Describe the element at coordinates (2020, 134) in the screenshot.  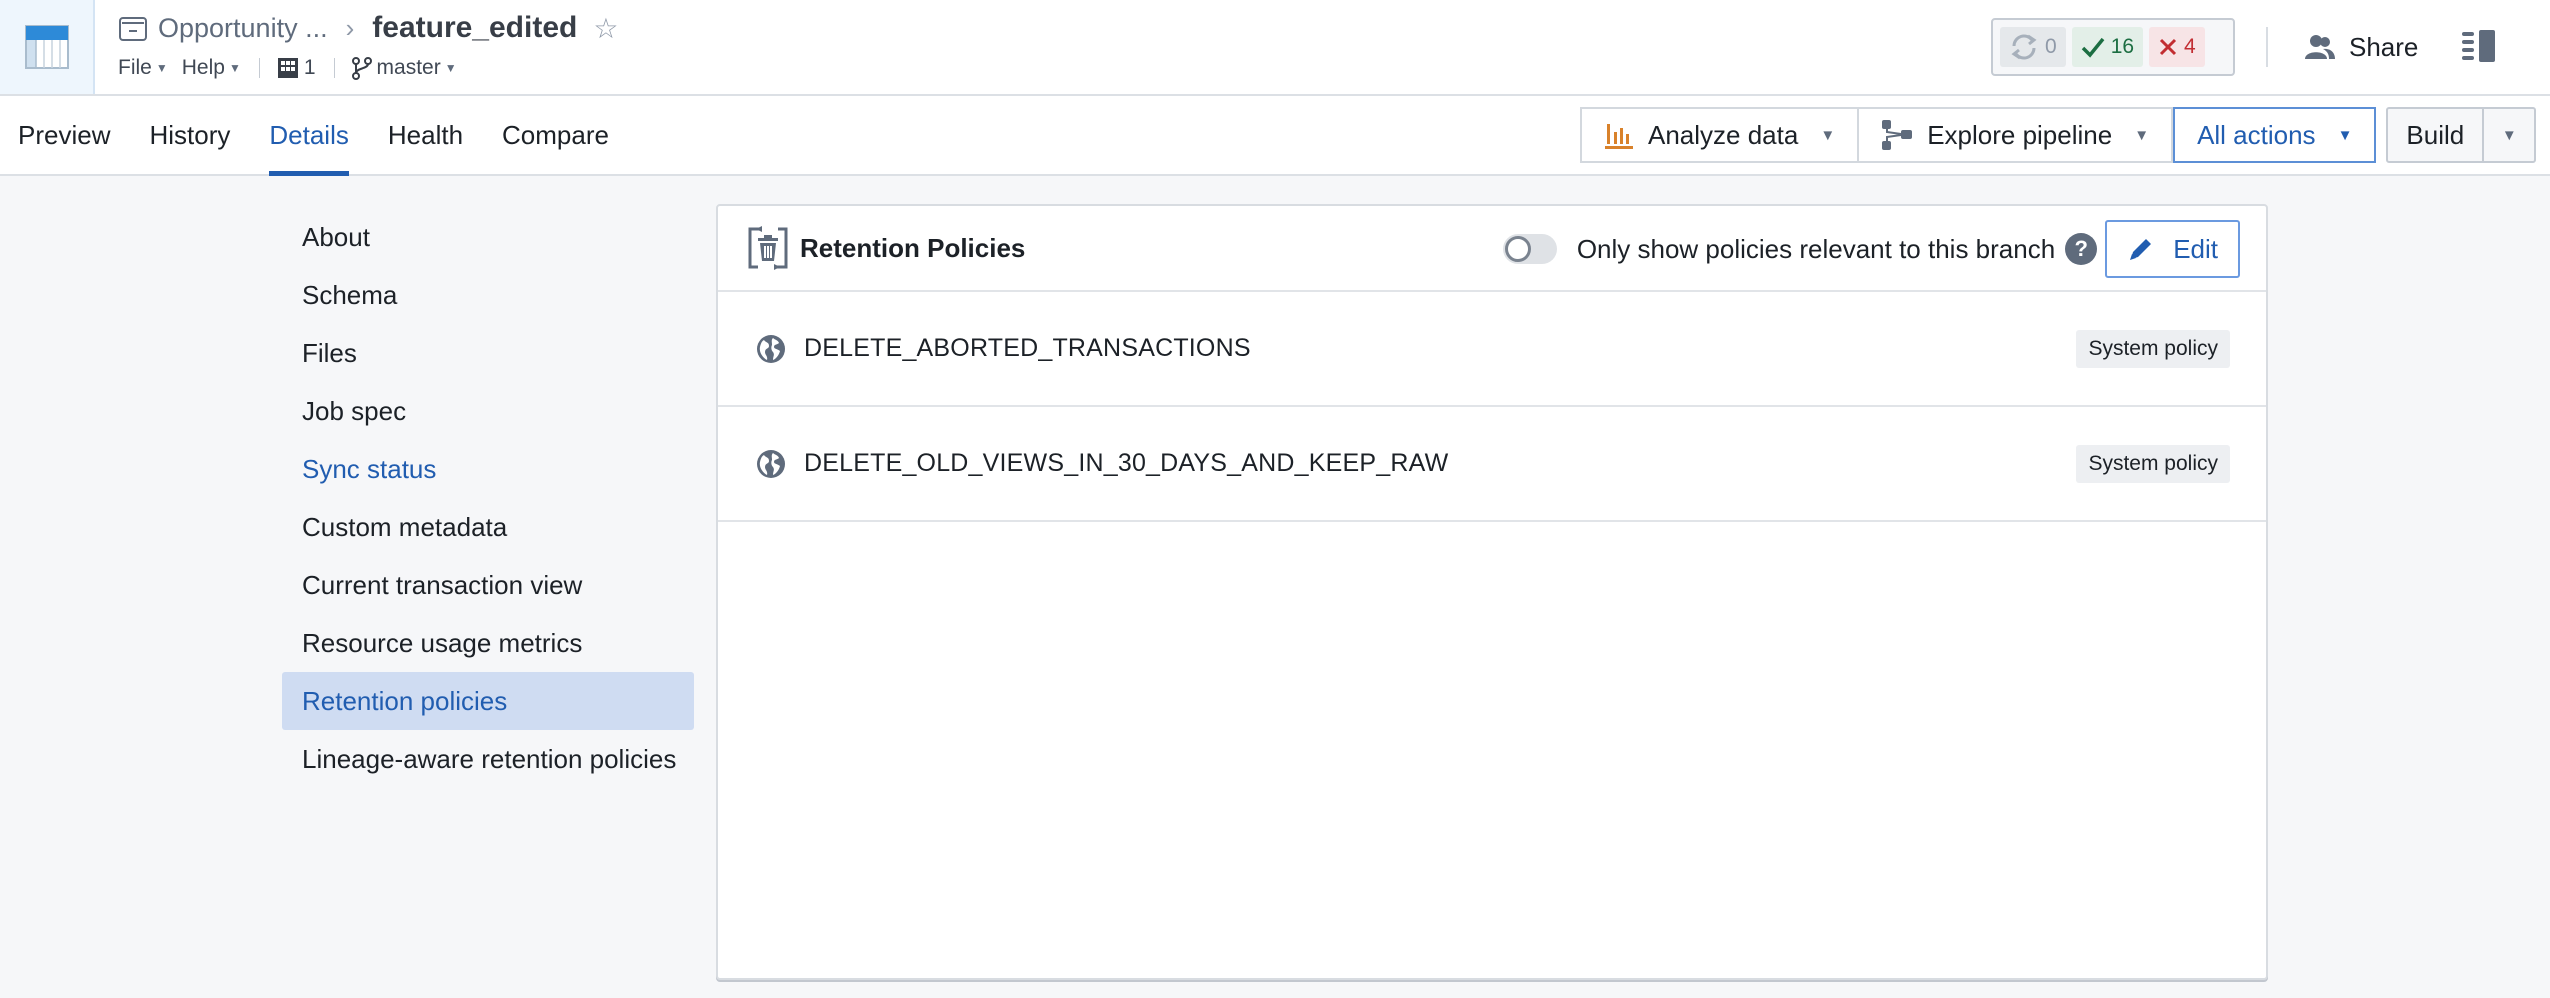
I see `explore-pipeline-label: Explore pipeline` at that location.